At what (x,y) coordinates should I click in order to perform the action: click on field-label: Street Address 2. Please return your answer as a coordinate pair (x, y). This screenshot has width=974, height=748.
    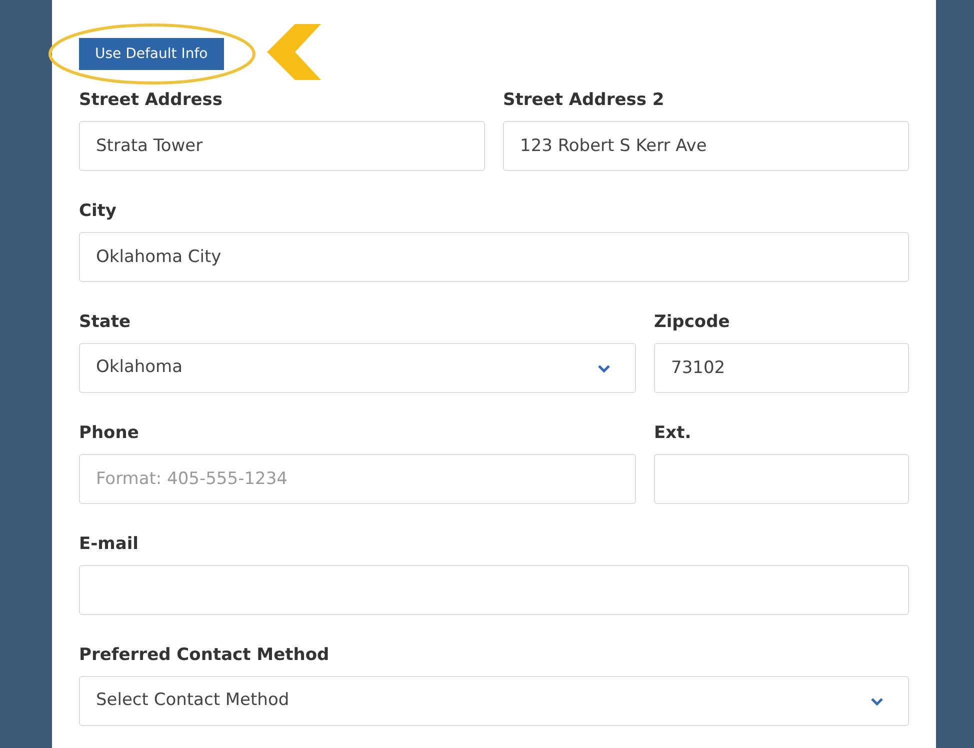
    Looking at the image, I should click on (584, 100).